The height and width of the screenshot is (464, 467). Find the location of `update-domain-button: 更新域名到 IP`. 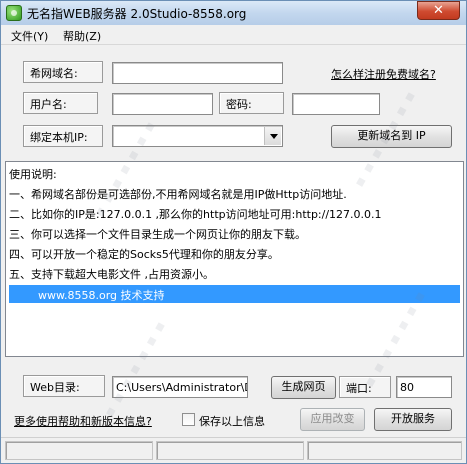

update-domain-button: 更新域名到 IP is located at coordinates (391, 136).